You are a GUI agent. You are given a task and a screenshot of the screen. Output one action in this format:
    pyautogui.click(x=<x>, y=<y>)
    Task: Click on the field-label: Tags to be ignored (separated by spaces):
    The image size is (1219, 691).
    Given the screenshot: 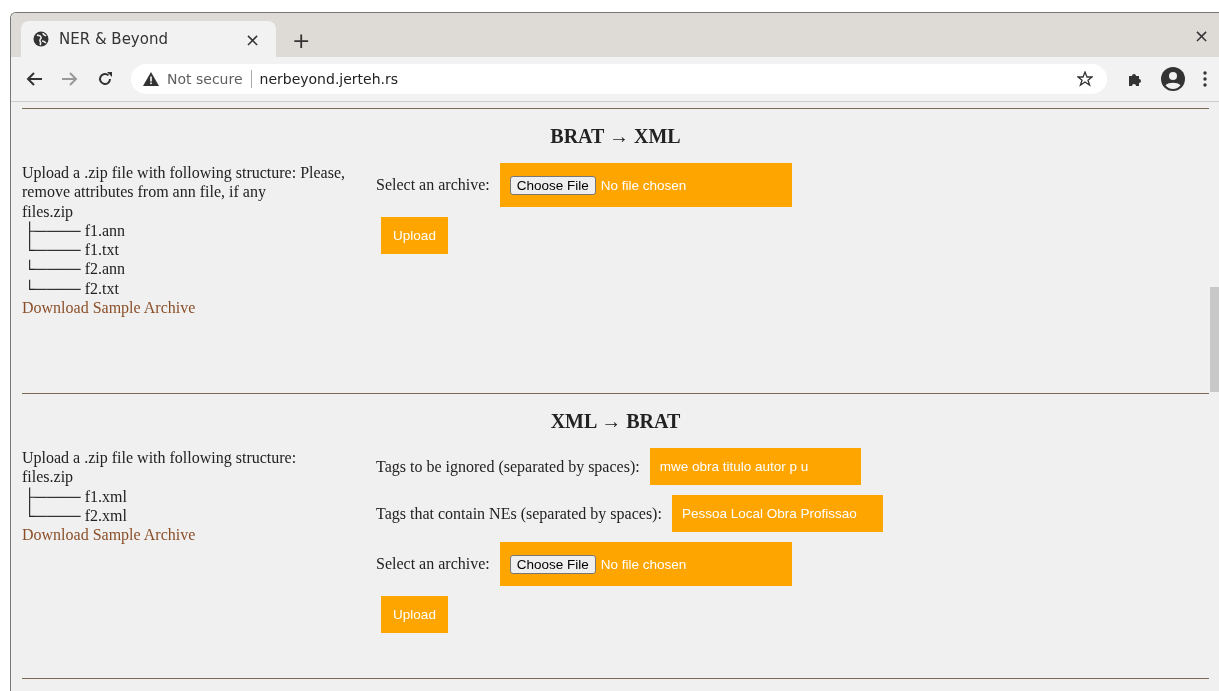 What is the action you would take?
    pyautogui.click(x=508, y=466)
    